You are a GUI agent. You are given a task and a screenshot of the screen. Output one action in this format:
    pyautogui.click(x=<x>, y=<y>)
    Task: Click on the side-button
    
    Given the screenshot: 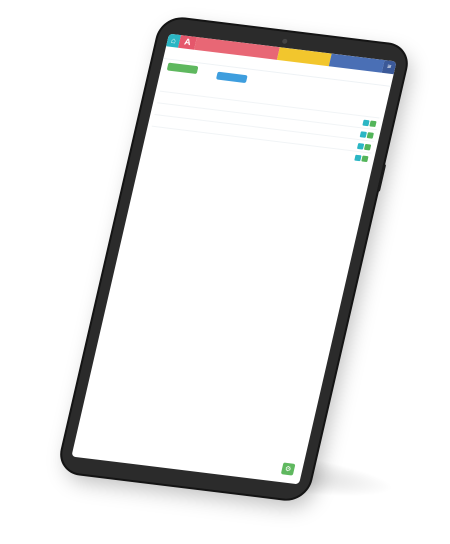 What is the action you would take?
    pyautogui.click(x=381, y=178)
    